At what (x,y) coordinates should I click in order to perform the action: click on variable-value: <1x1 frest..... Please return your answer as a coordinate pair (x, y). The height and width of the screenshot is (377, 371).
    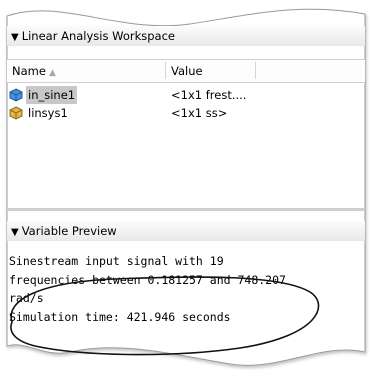
    Looking at the image, I should click on (209, 95).